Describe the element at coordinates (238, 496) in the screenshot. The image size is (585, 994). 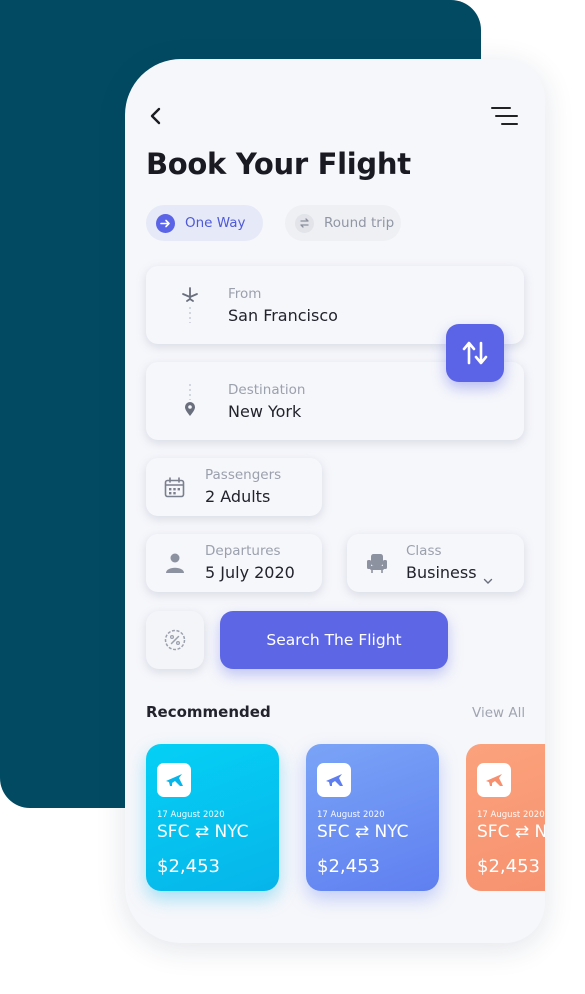
I see `passengers-value: 2 Adults` at that location.